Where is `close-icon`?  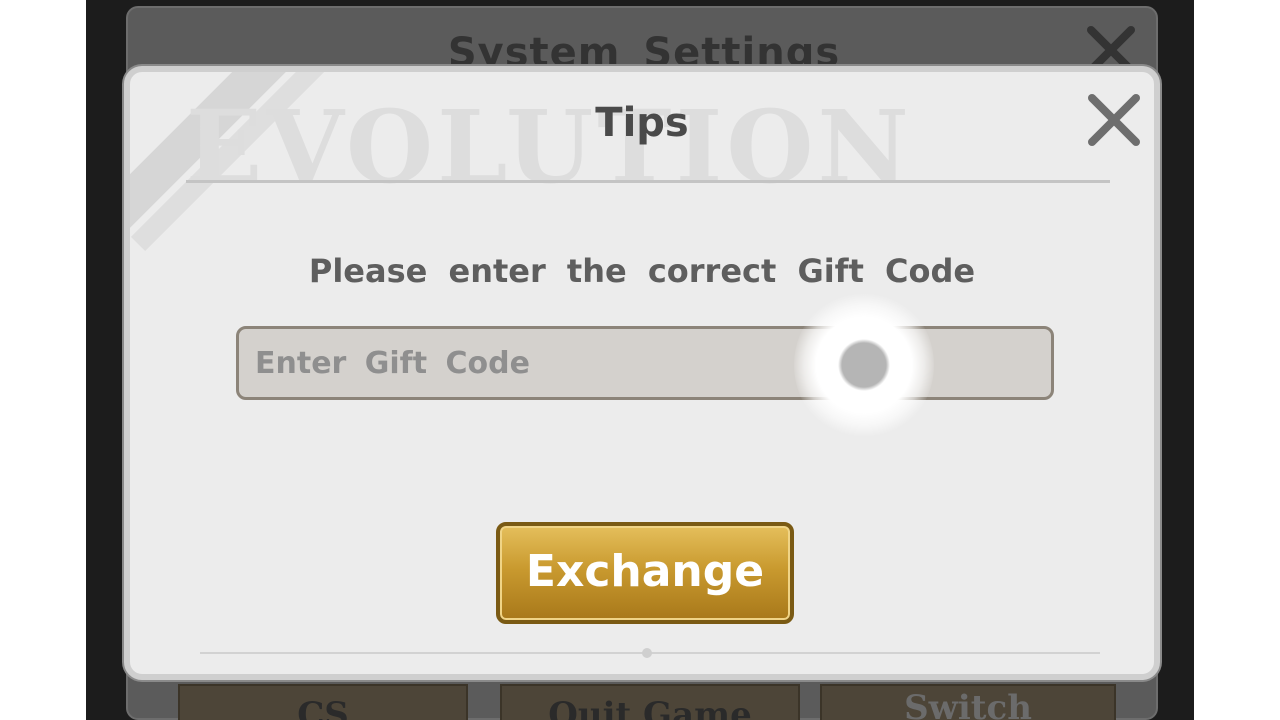 close-icon is located at coordinates (1114, 120).